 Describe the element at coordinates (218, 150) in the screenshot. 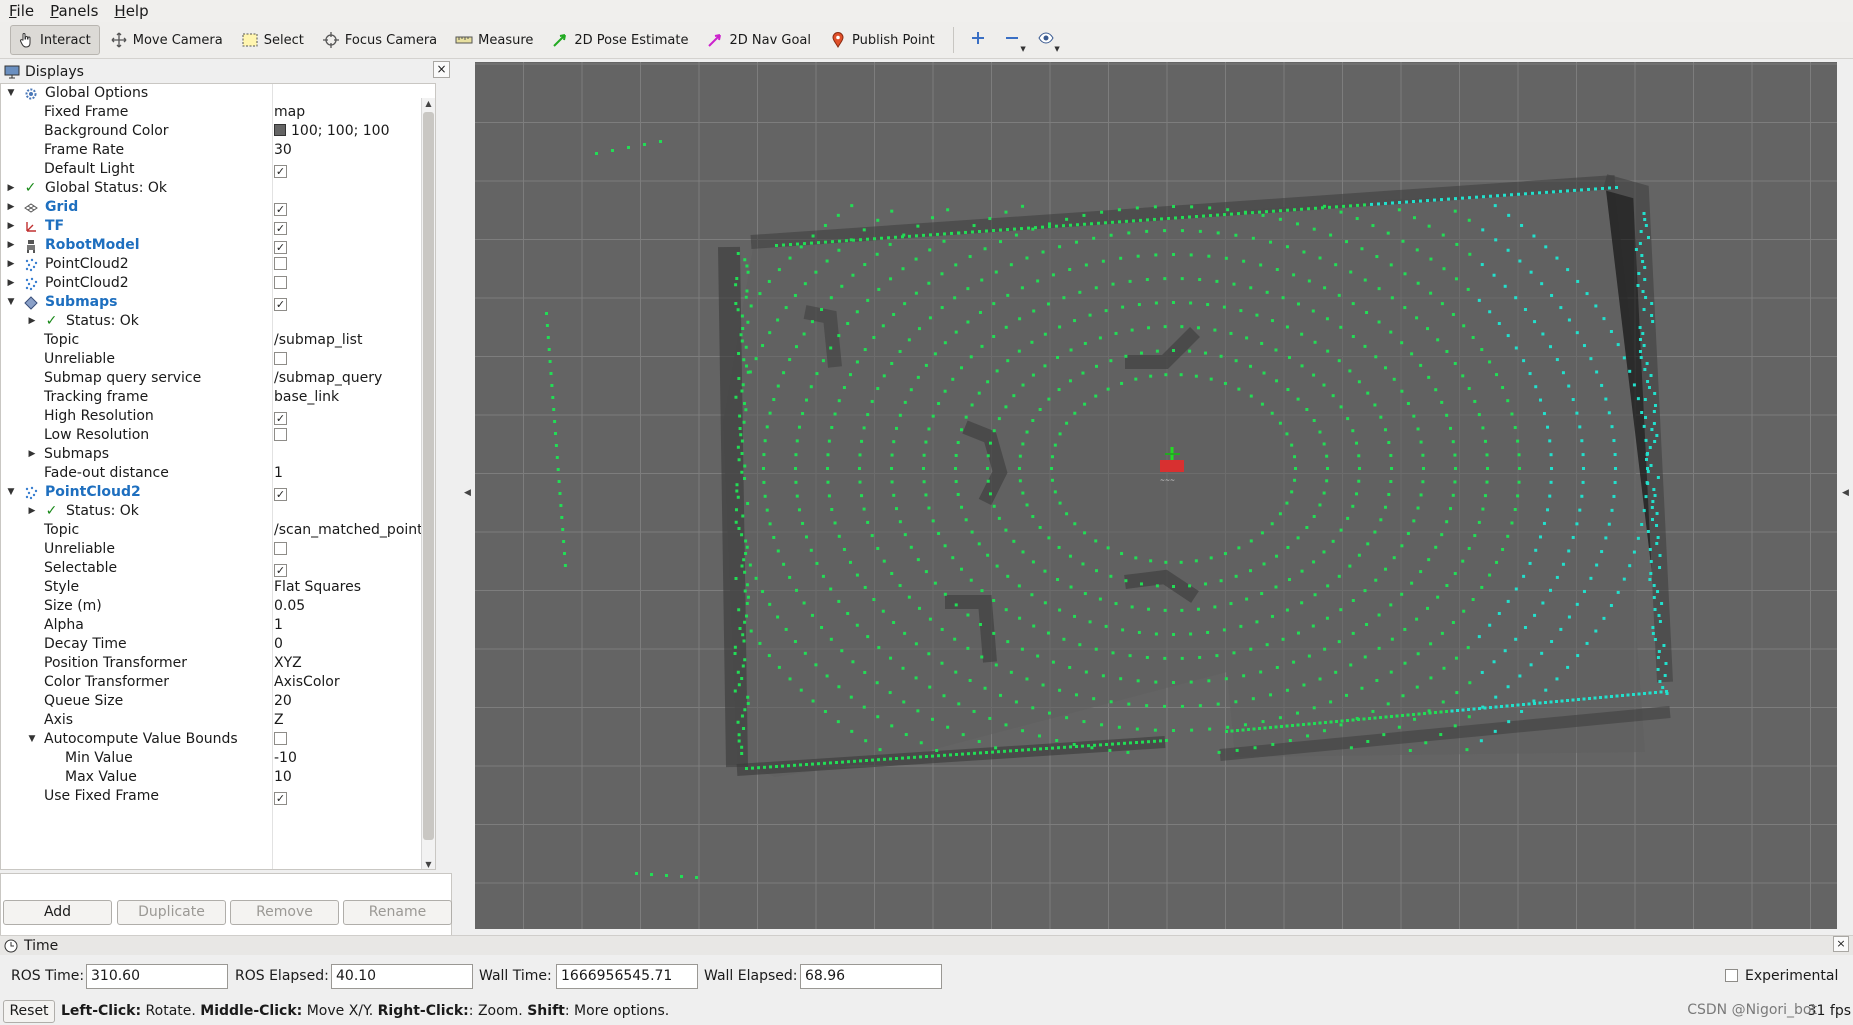

I see `tree-row-frame-rate: Frame Rate 30` at that location.